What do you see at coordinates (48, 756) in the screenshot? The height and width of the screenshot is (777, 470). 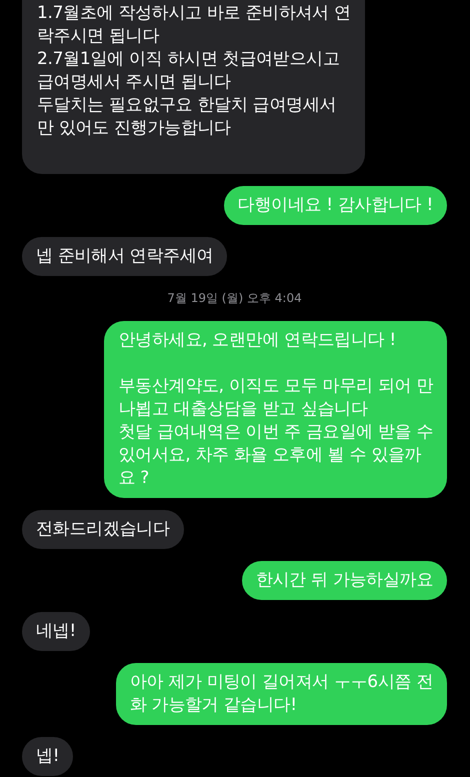 I see `received-message-bubble: 넵!` at bounding box center [48, 756].